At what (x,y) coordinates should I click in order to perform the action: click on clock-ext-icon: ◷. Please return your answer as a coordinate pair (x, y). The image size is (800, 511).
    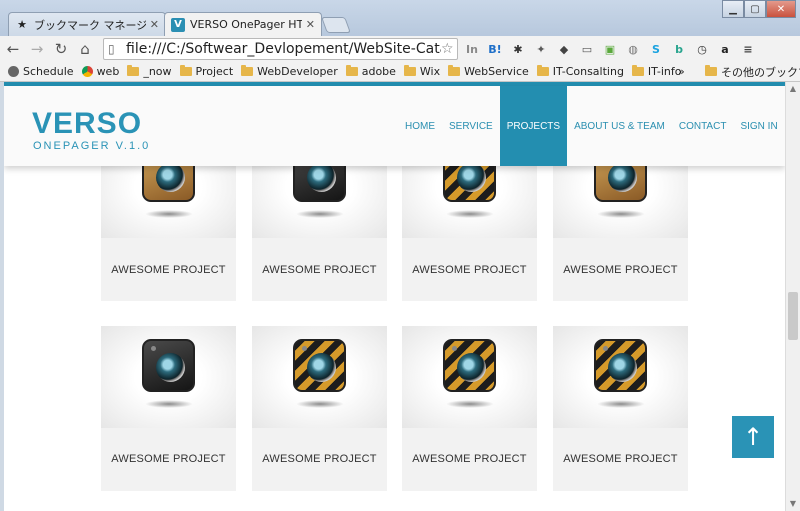
    Looking at the image, I should click on (702, 49).